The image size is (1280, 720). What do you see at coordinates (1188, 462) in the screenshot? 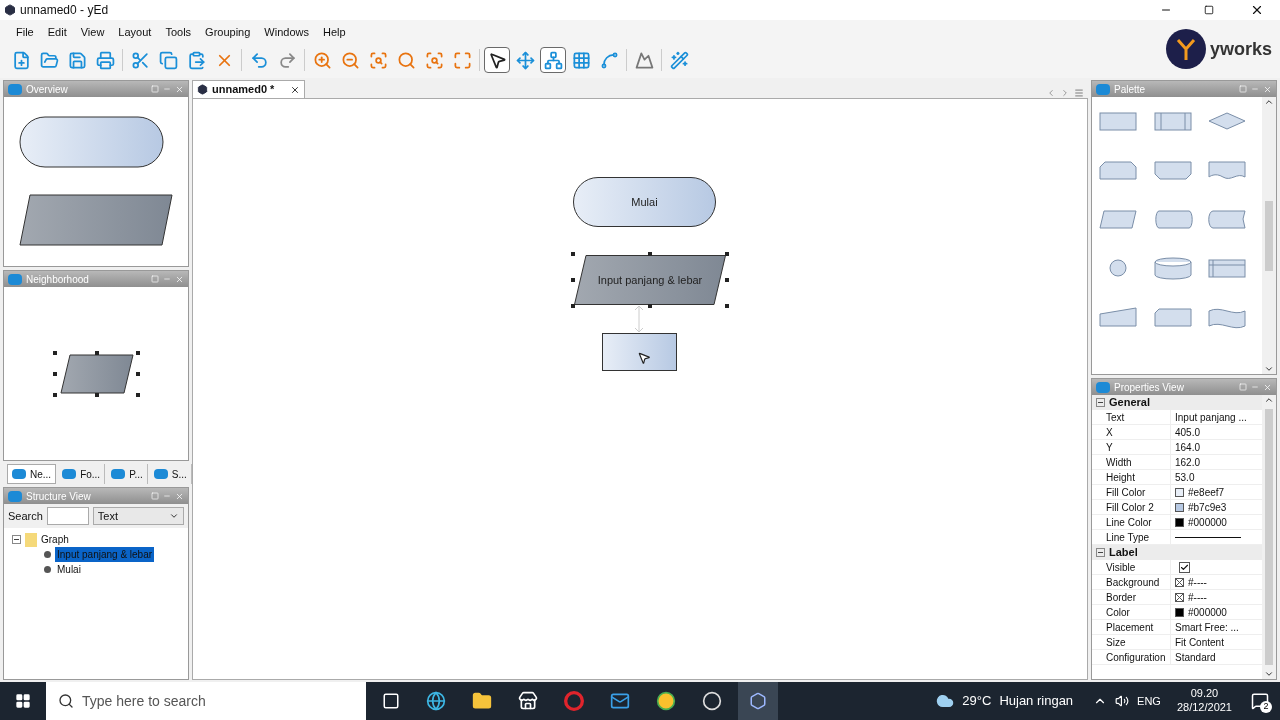
I see `property-value: 162.0` at bounding box center [1188, 462].